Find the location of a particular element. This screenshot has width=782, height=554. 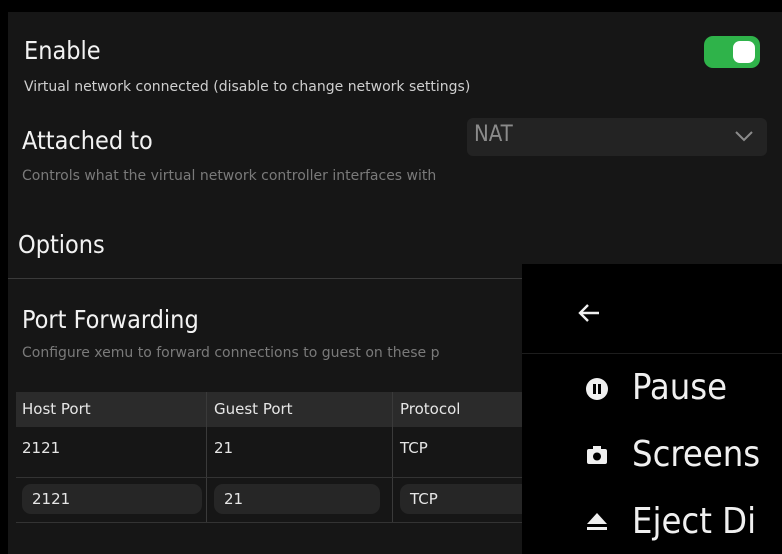

header-host-port: Host Port is located at coordinates (56, 409).